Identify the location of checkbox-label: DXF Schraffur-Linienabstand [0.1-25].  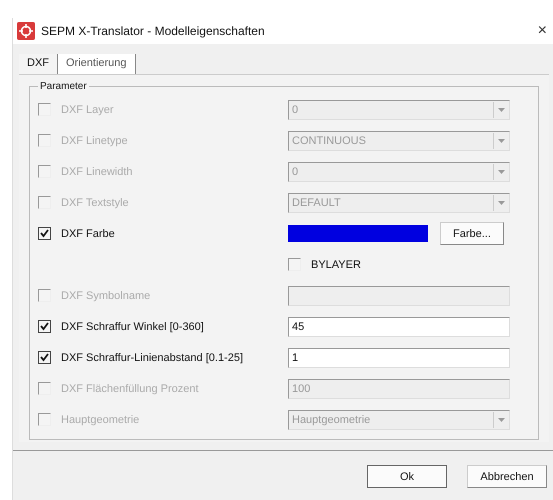
(152, 358).